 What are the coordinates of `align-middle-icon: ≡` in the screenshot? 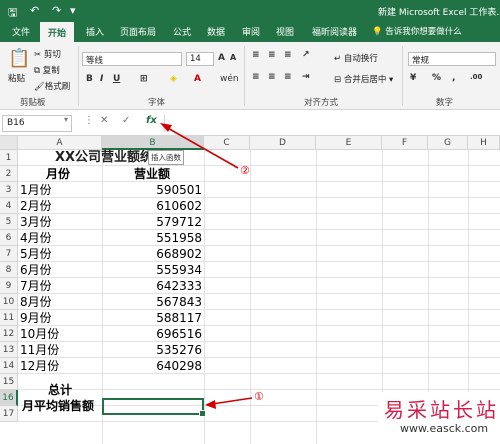 It's located at (272, 55).